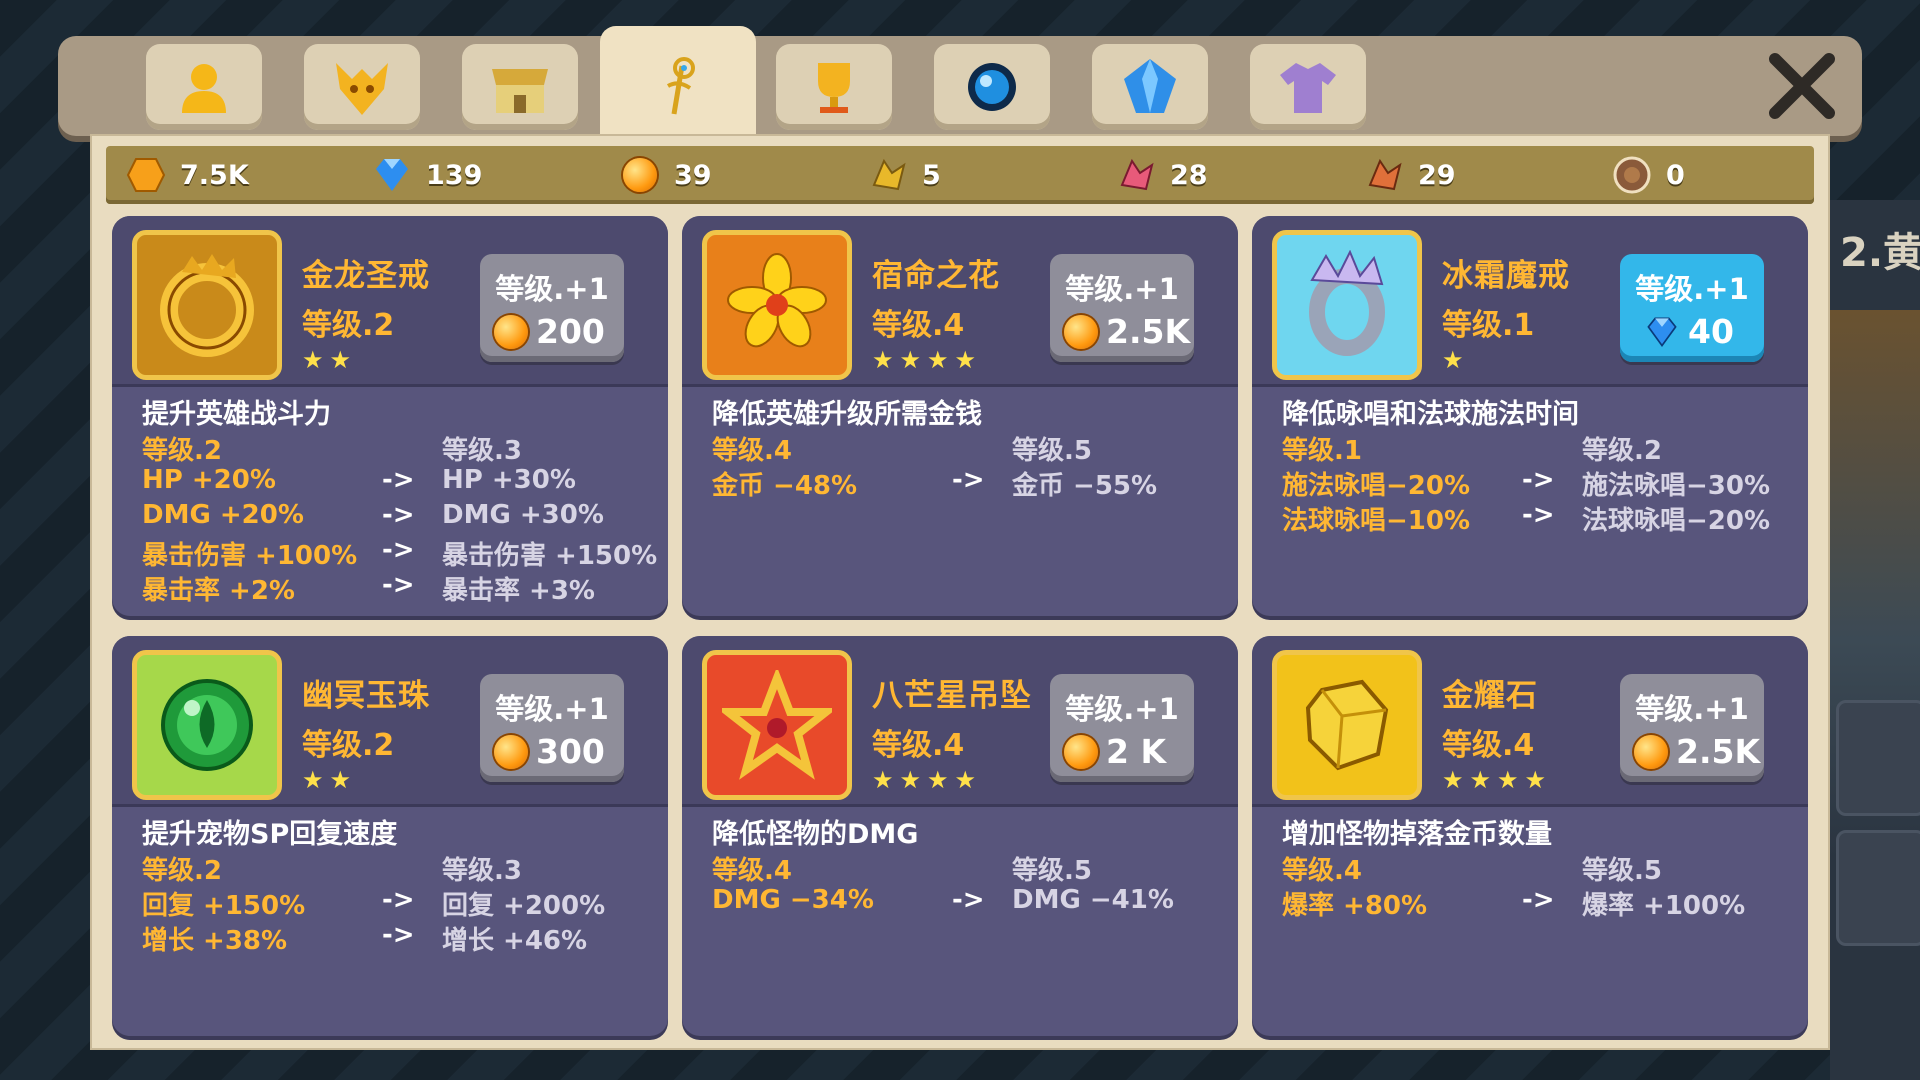 Image resolution: width=1920 pixels, height=1080 pixels. I want to click on stat-row: 爆率 +80% -> 爆率 +100%, so click(1537, 903).